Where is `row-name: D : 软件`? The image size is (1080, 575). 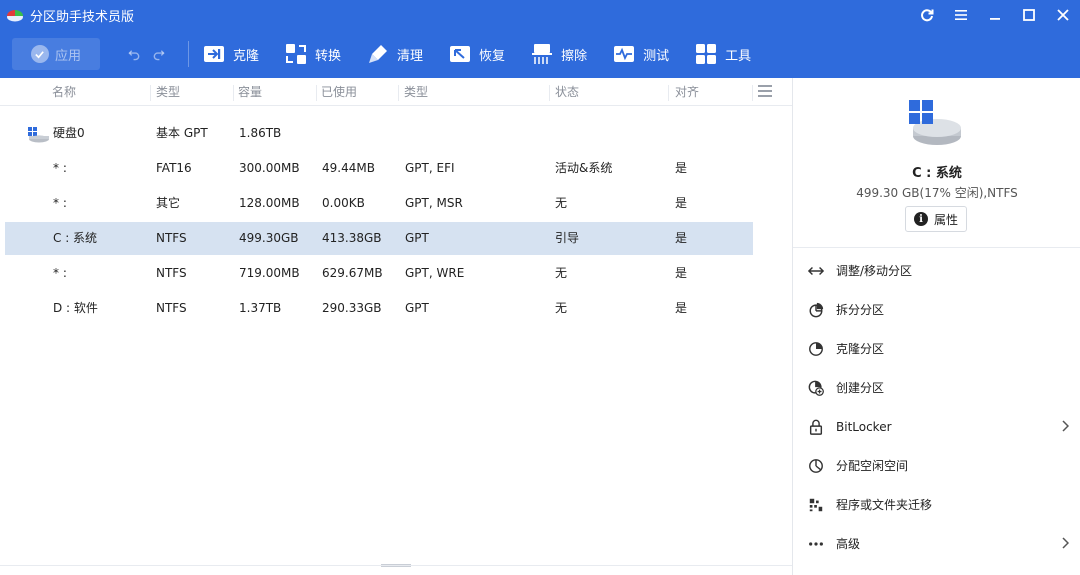 row-name: D : 软件 is located at coordinates (75, 308).